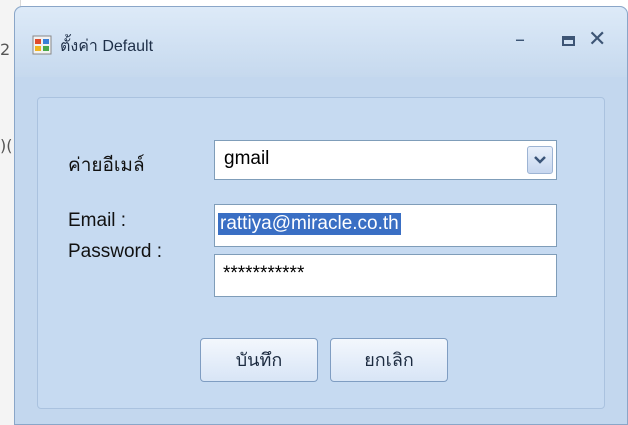  Describe the element at coordinates (570, 42) in the screenshot. I see `maximize-icon` at that location.